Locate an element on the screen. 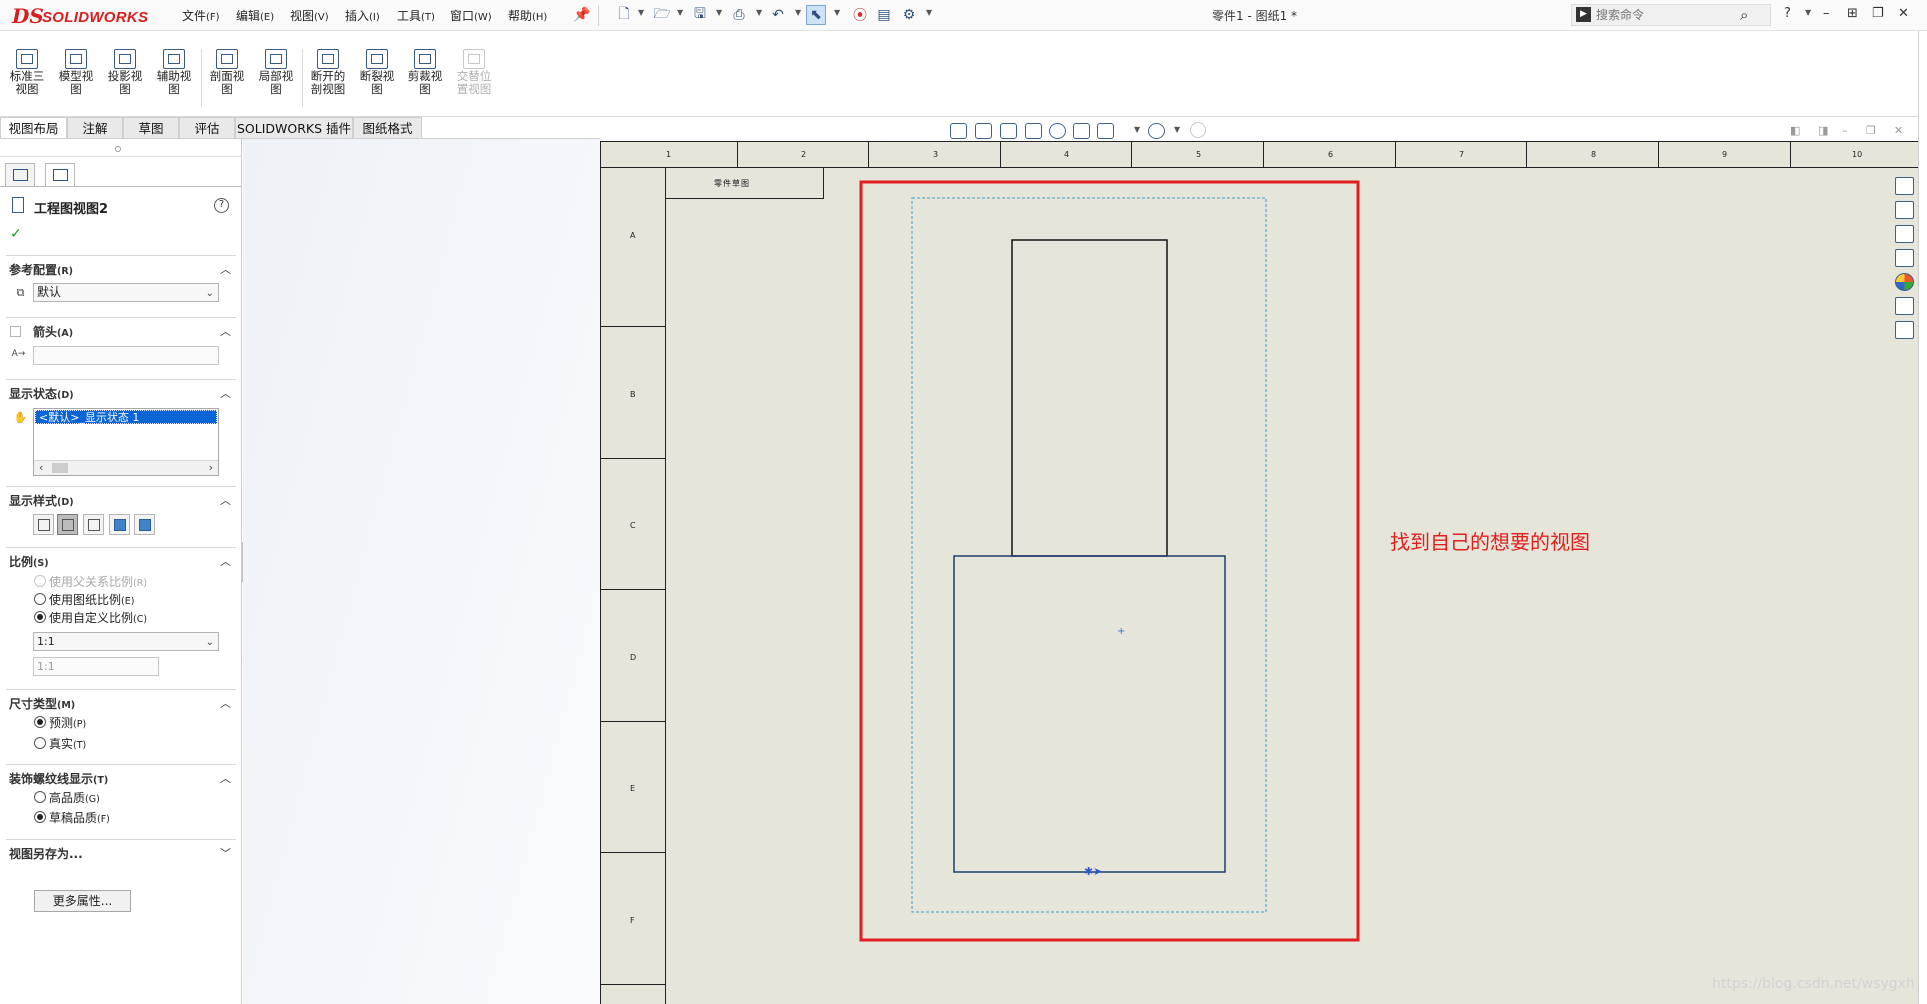  watermark: https://blog.csdn.net/wsygxh is located at coordinates (1813, 984).